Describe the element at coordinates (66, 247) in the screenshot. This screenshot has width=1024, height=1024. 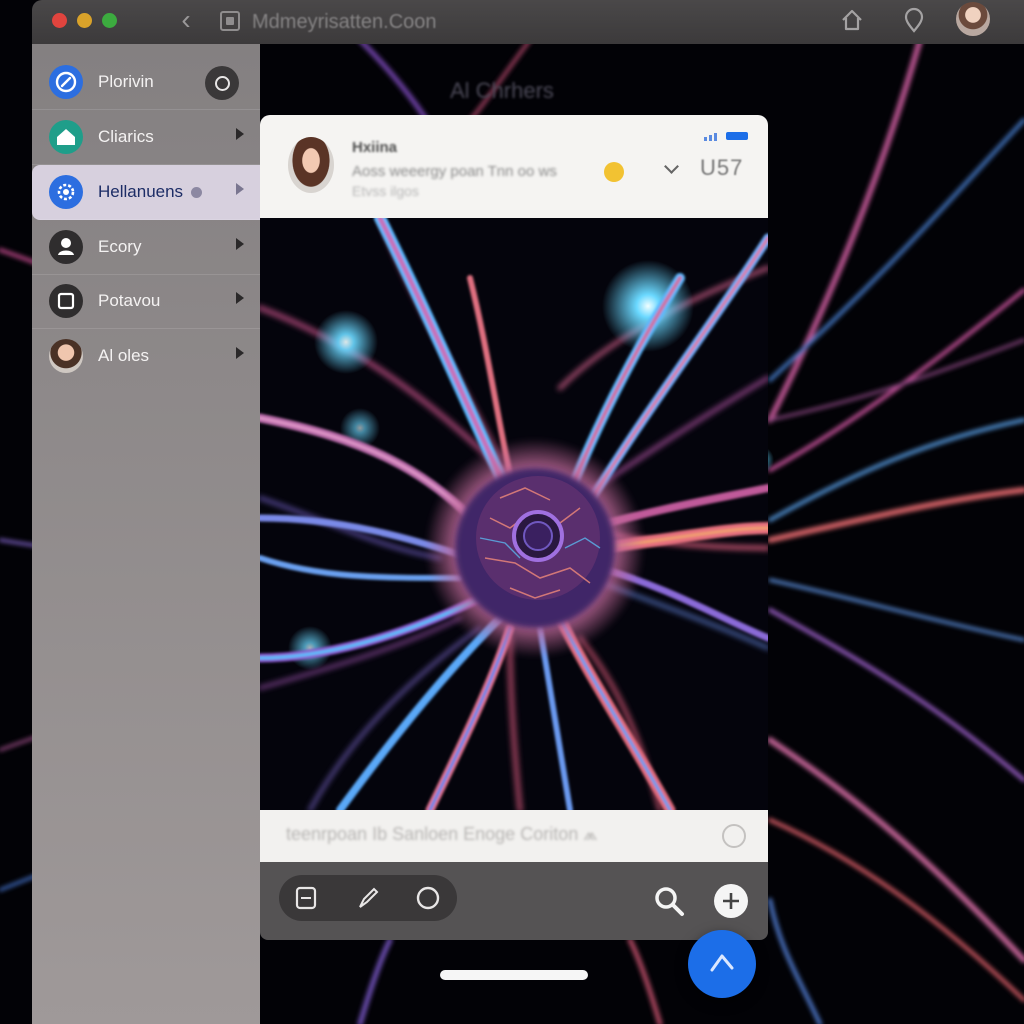
I see `person-icon` at that location.